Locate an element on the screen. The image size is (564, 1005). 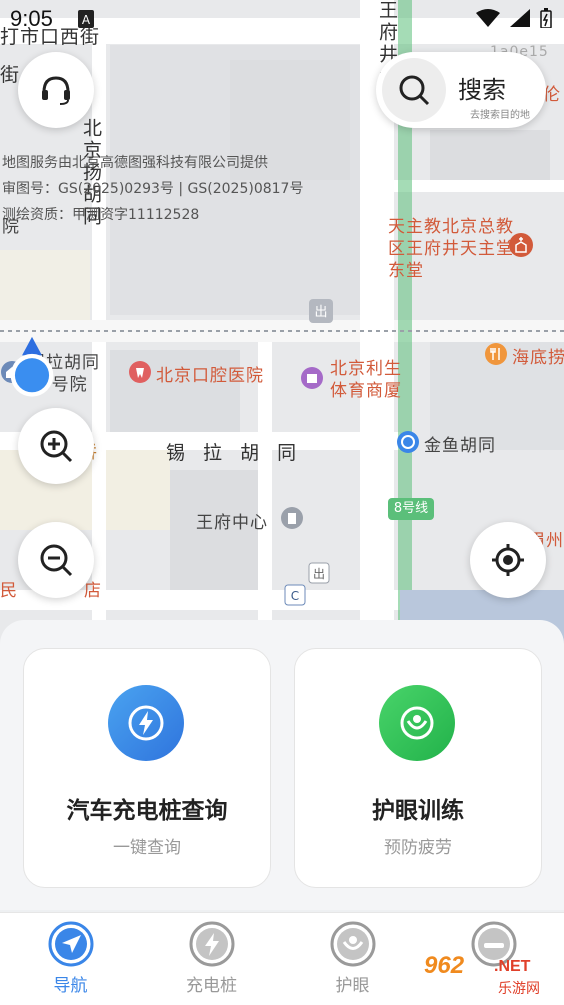
tab-navigation: 导航 is located at coordinates (70, 959).